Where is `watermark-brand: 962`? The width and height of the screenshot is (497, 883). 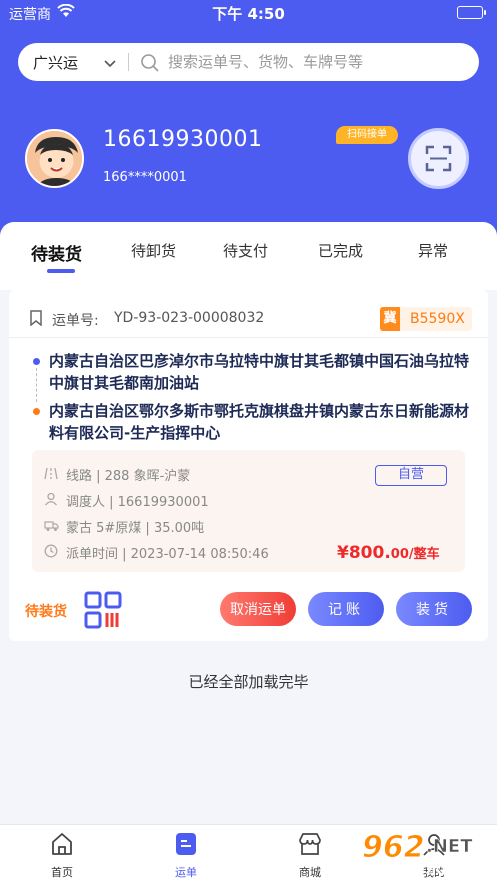 watermark-brand: 962 is located at coordinates (393, 847).